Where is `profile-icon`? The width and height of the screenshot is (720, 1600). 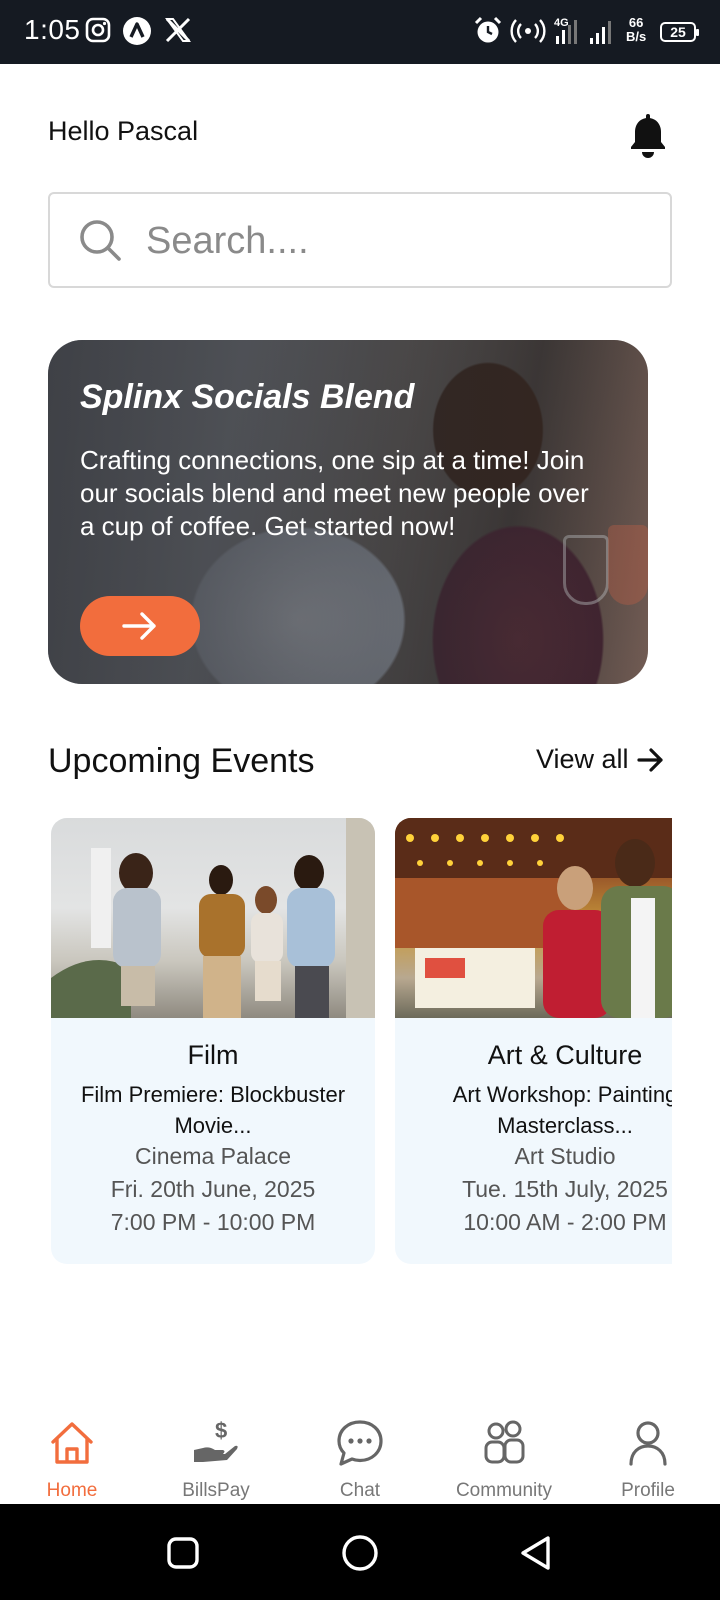
profile-icon is located at coordinates (648, 1443).